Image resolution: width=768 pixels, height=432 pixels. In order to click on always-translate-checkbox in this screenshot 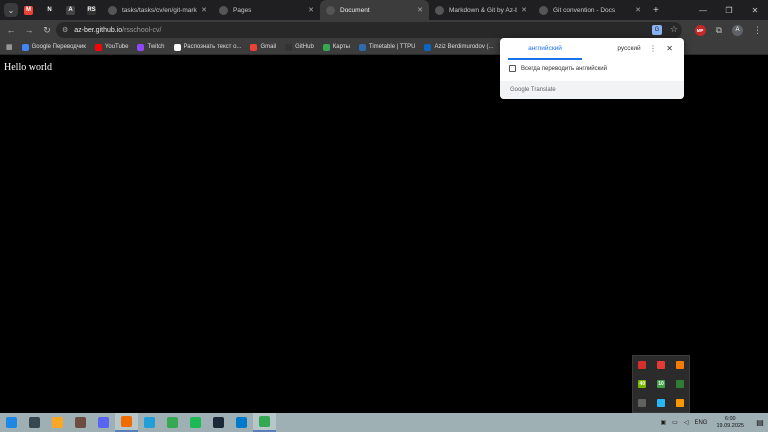, I will do `click(512, 68)`.